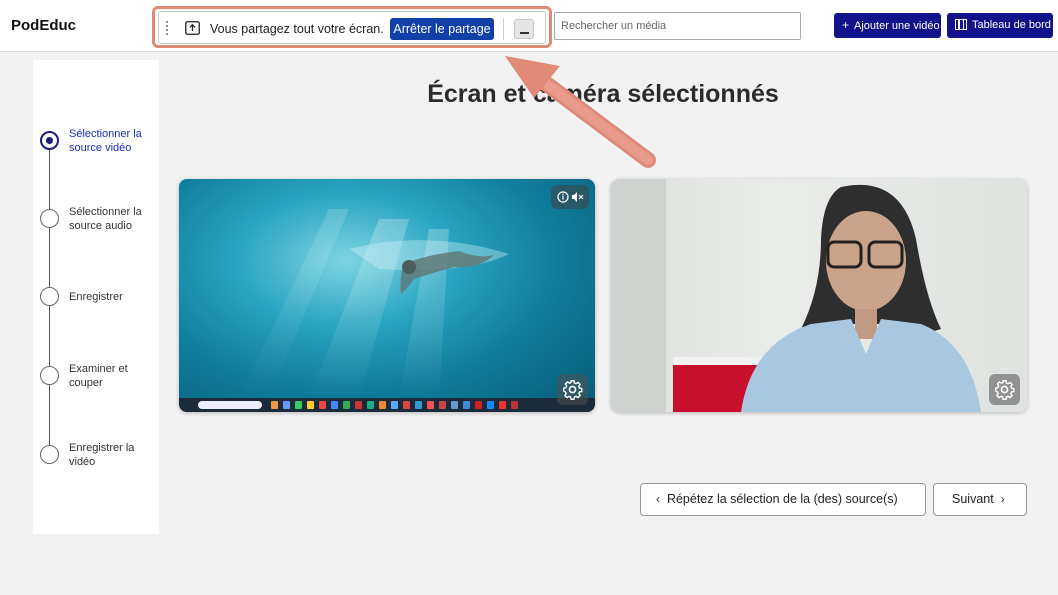 Image resolution: width=1058 pixels, height=595 pixels. I want to click on dashboard-button: Tableau de bord, so click(1000, 25).